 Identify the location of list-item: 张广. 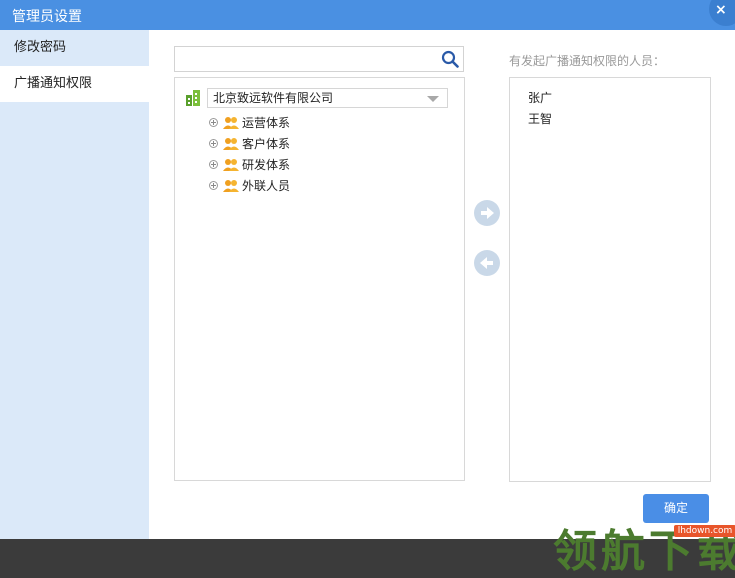
(540, 97).